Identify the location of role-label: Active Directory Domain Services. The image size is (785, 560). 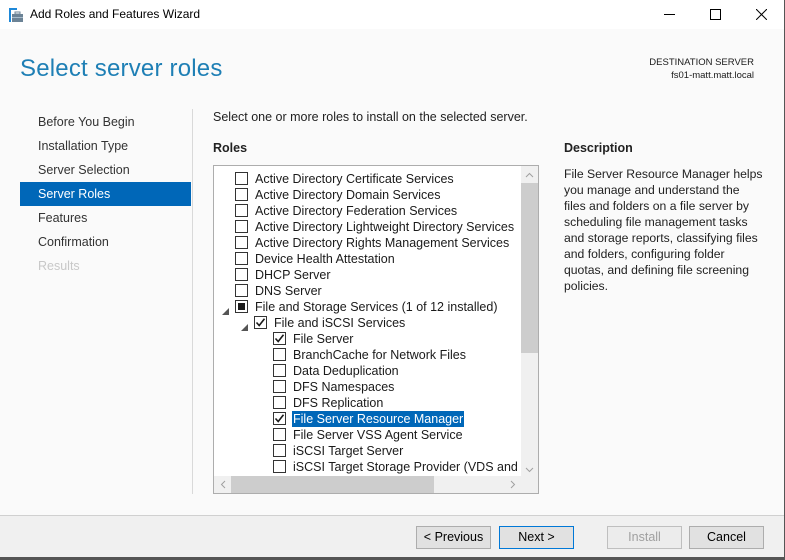
(347, 195).